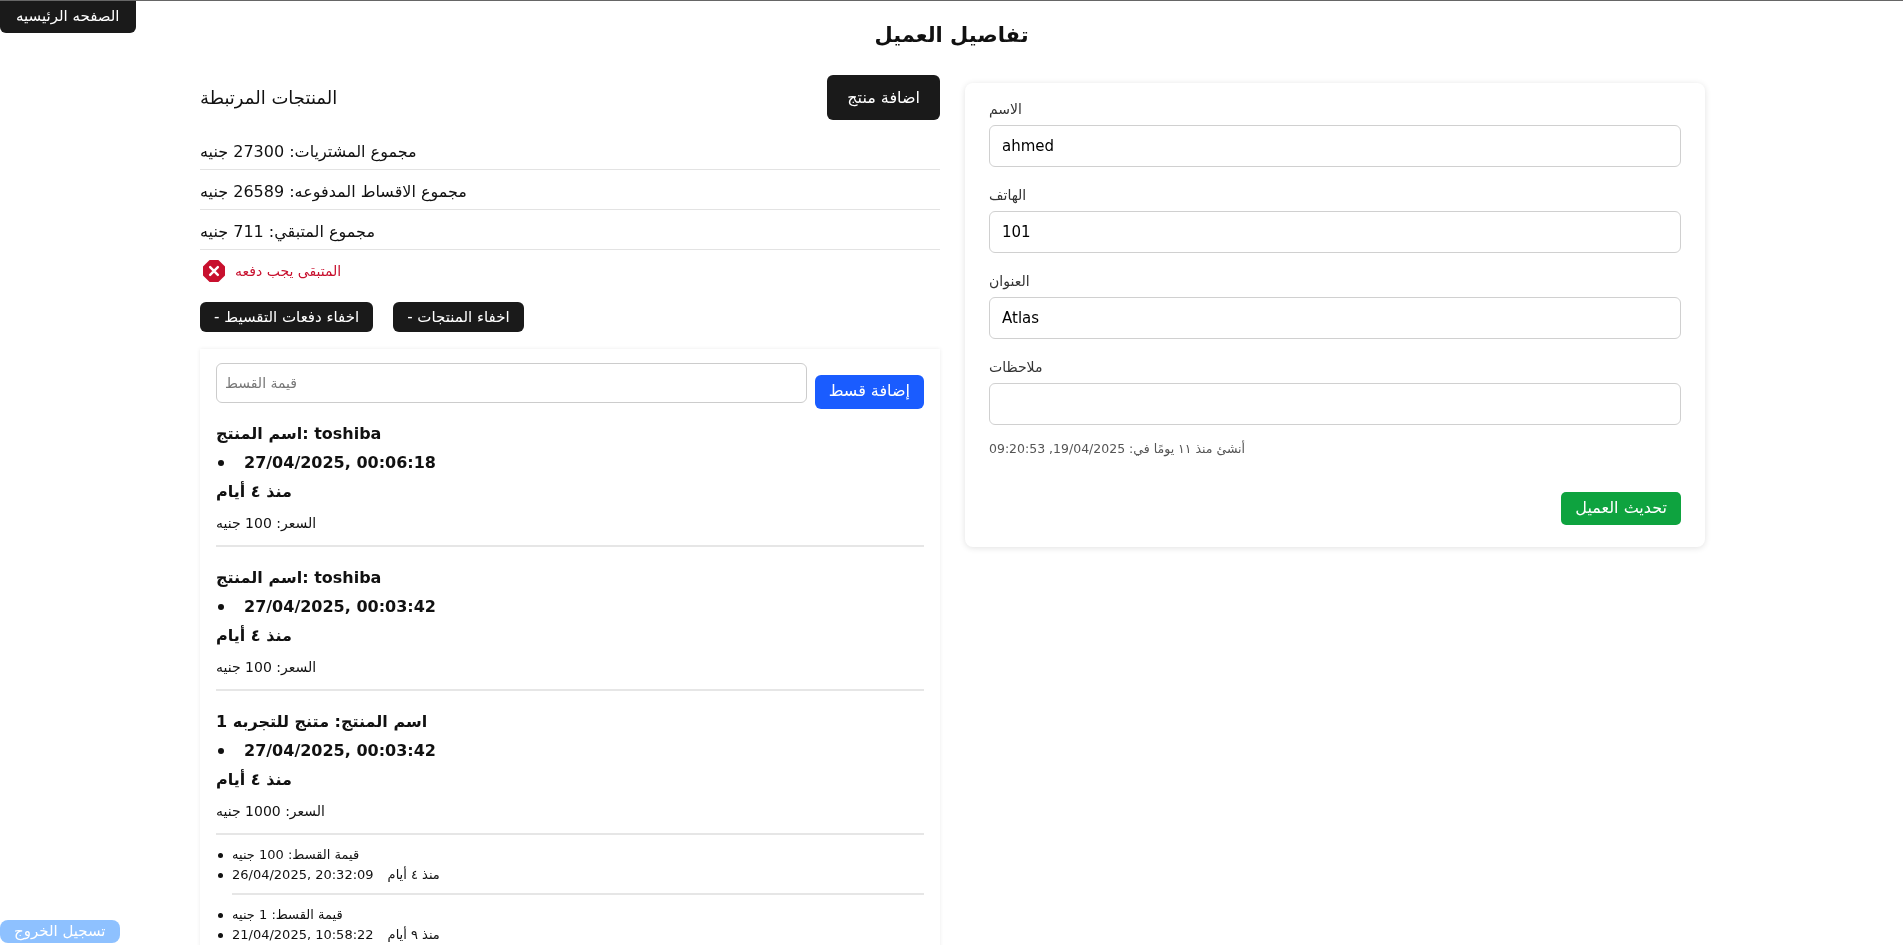  What do you see at coordinates (214, 271) in the screenshot?
I see `error-icon` at bounding box center [214, 271].